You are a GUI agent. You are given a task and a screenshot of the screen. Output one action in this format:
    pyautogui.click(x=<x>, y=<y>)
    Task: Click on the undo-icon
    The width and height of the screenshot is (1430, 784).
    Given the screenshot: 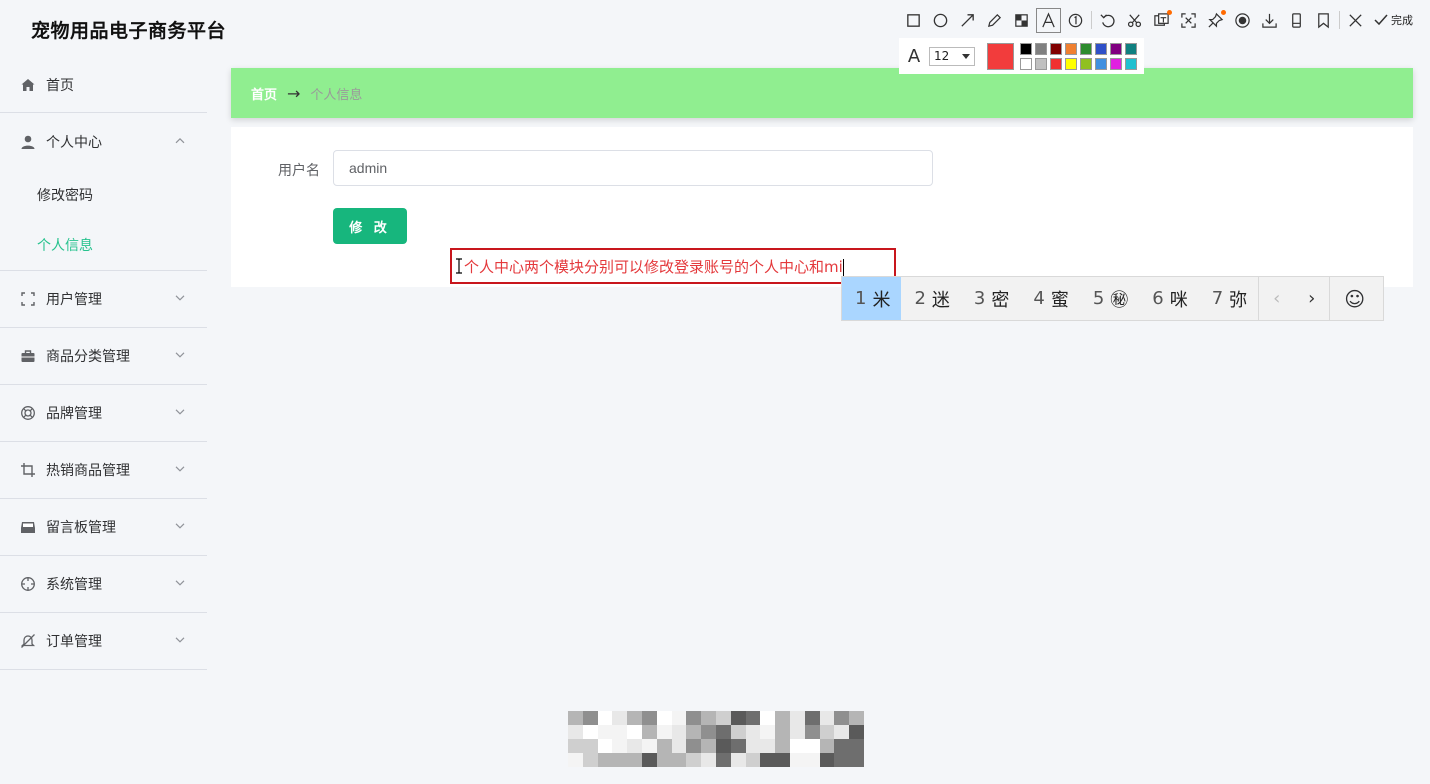 What is the action you would take?
    pyautogui.click(x=1107, y=20)
    